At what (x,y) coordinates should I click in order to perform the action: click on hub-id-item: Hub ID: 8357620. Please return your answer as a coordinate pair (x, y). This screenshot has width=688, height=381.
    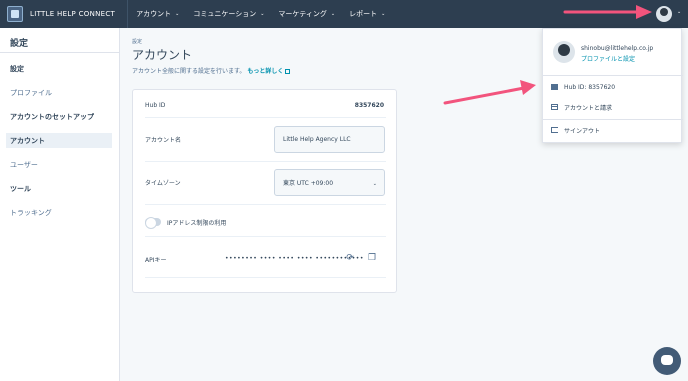
    Looking at the image, I should click on (613, 87).